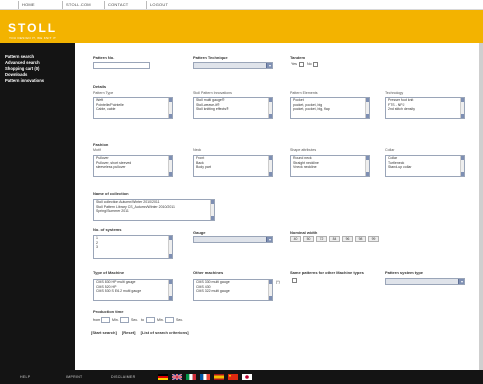  What do you see at coordinates (334, 239) in the screenshot?
I see `nominal-width-option: 84` at bounding box center [334, 239].